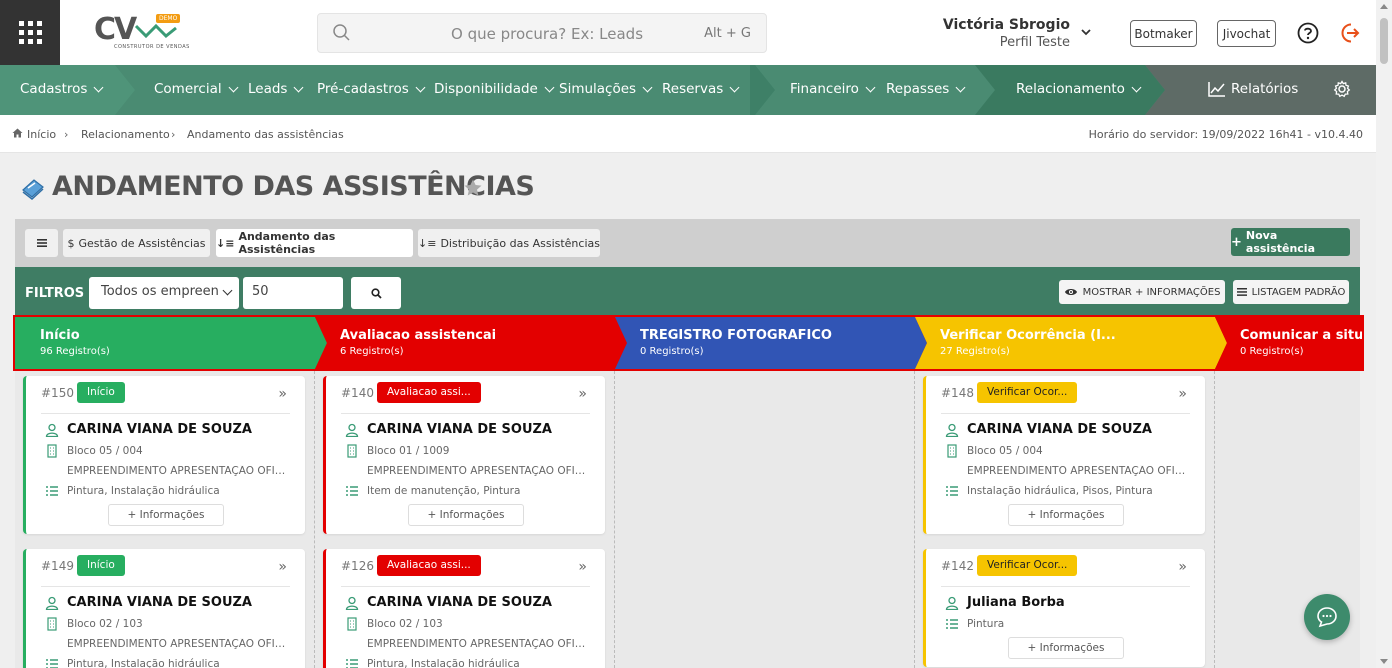 This screenshot has height=668, width=1392. I want to click on card-id: #148, so click(957, 393).